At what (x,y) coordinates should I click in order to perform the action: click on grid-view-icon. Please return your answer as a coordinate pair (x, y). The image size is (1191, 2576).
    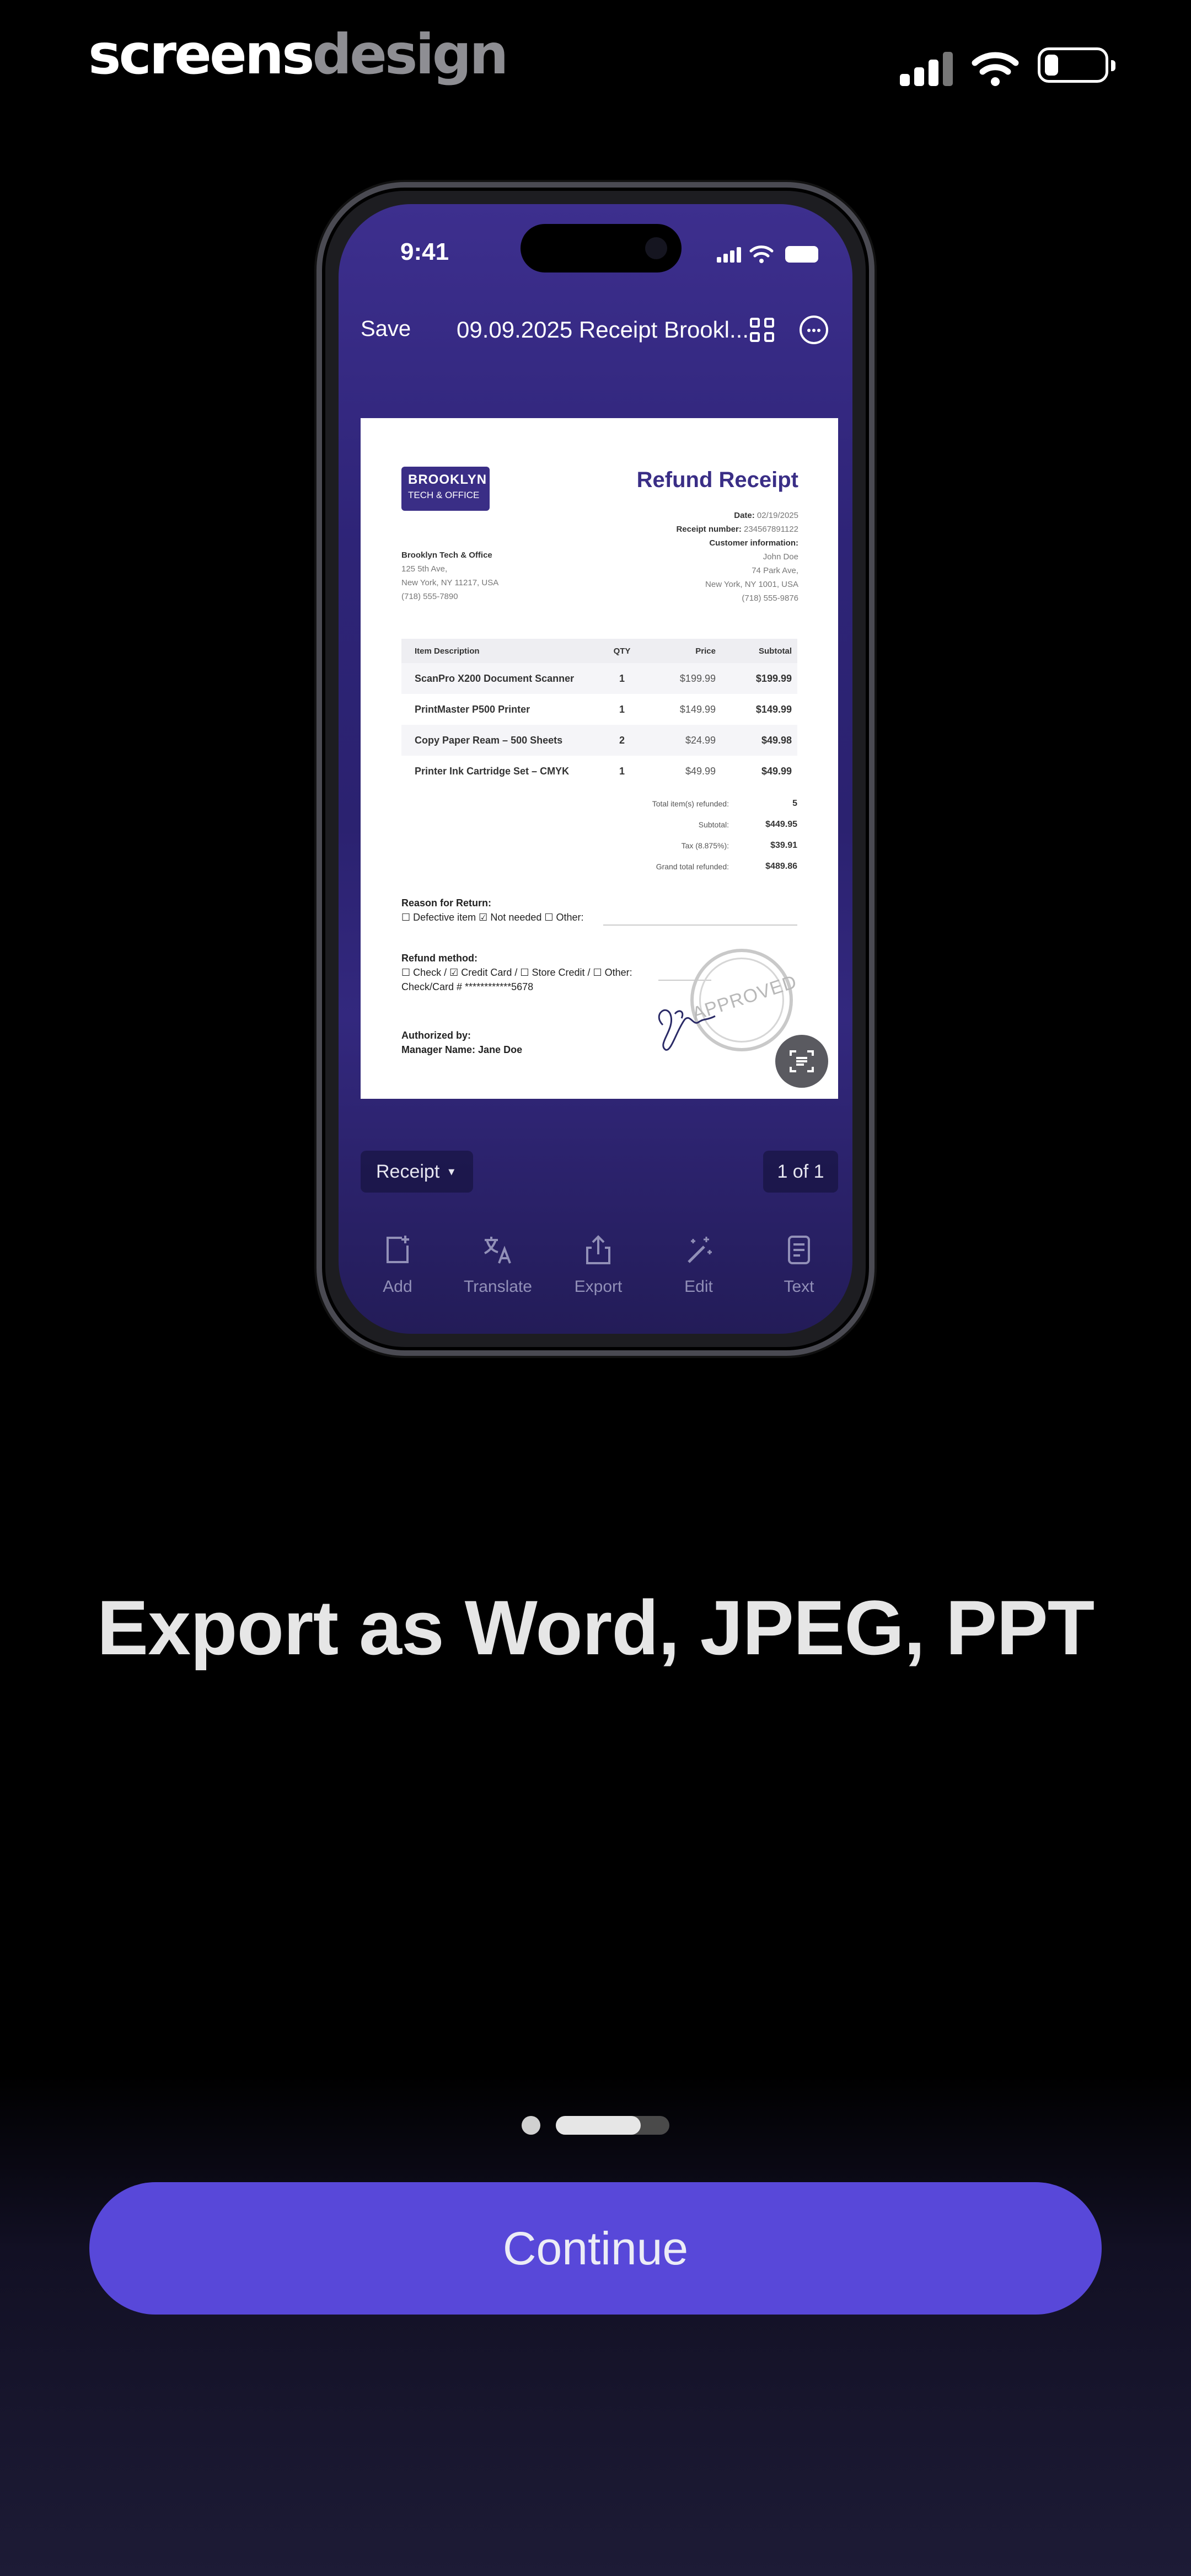
    Looking at the image, I should click on (763, 330).